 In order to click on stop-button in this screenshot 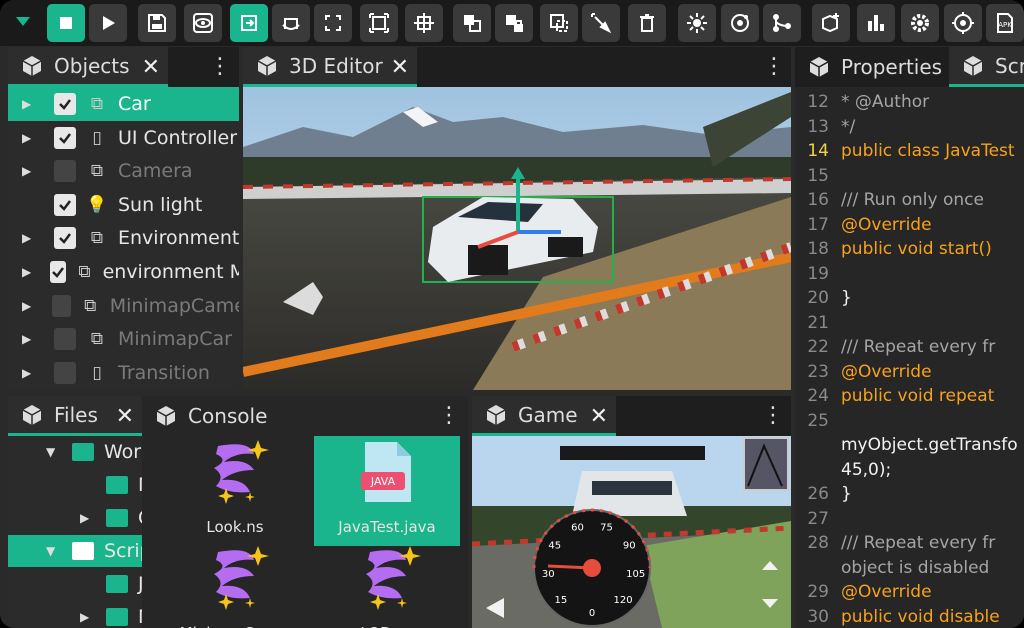, I will do `click(66, 23)`.